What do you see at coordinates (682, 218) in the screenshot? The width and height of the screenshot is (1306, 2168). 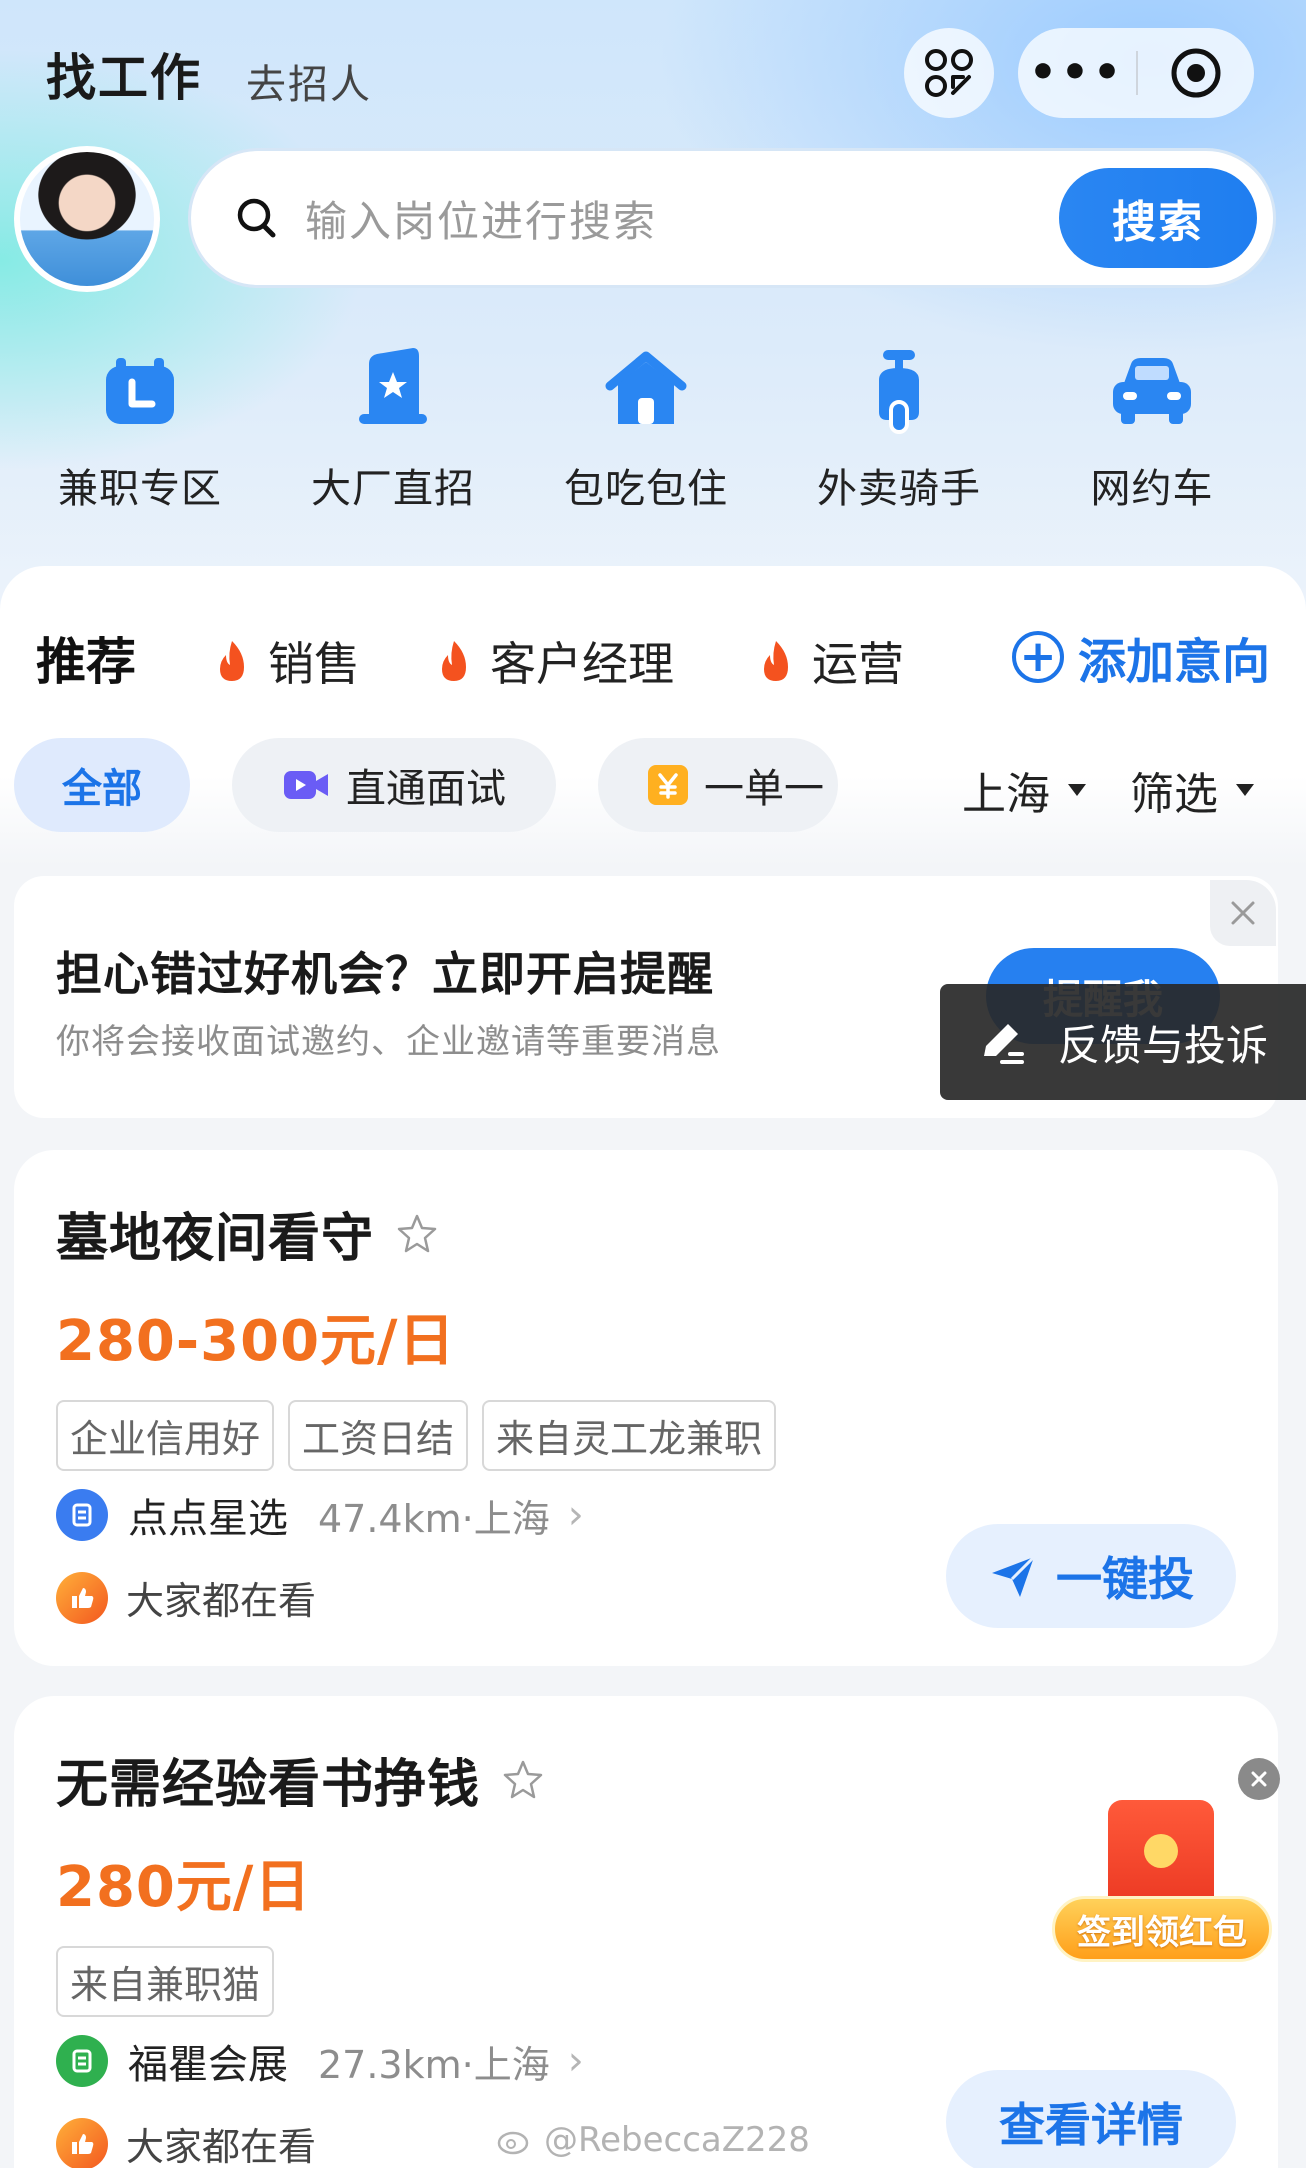 I see `search-input: 输入岗位进行搜索` at bounding box center [682, 218].